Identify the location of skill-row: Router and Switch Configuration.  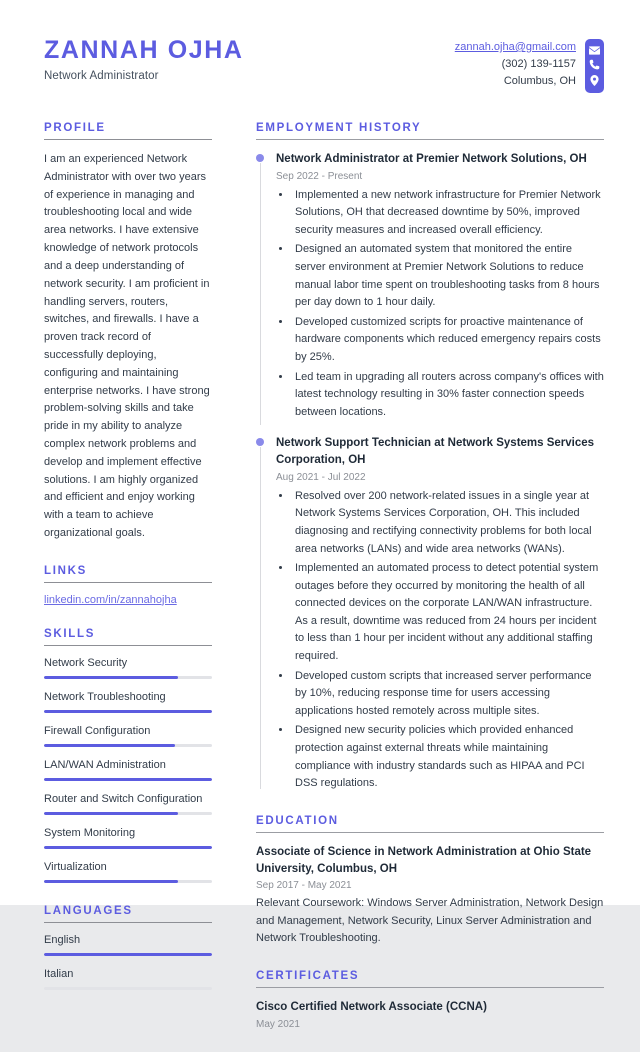
(128, 804).